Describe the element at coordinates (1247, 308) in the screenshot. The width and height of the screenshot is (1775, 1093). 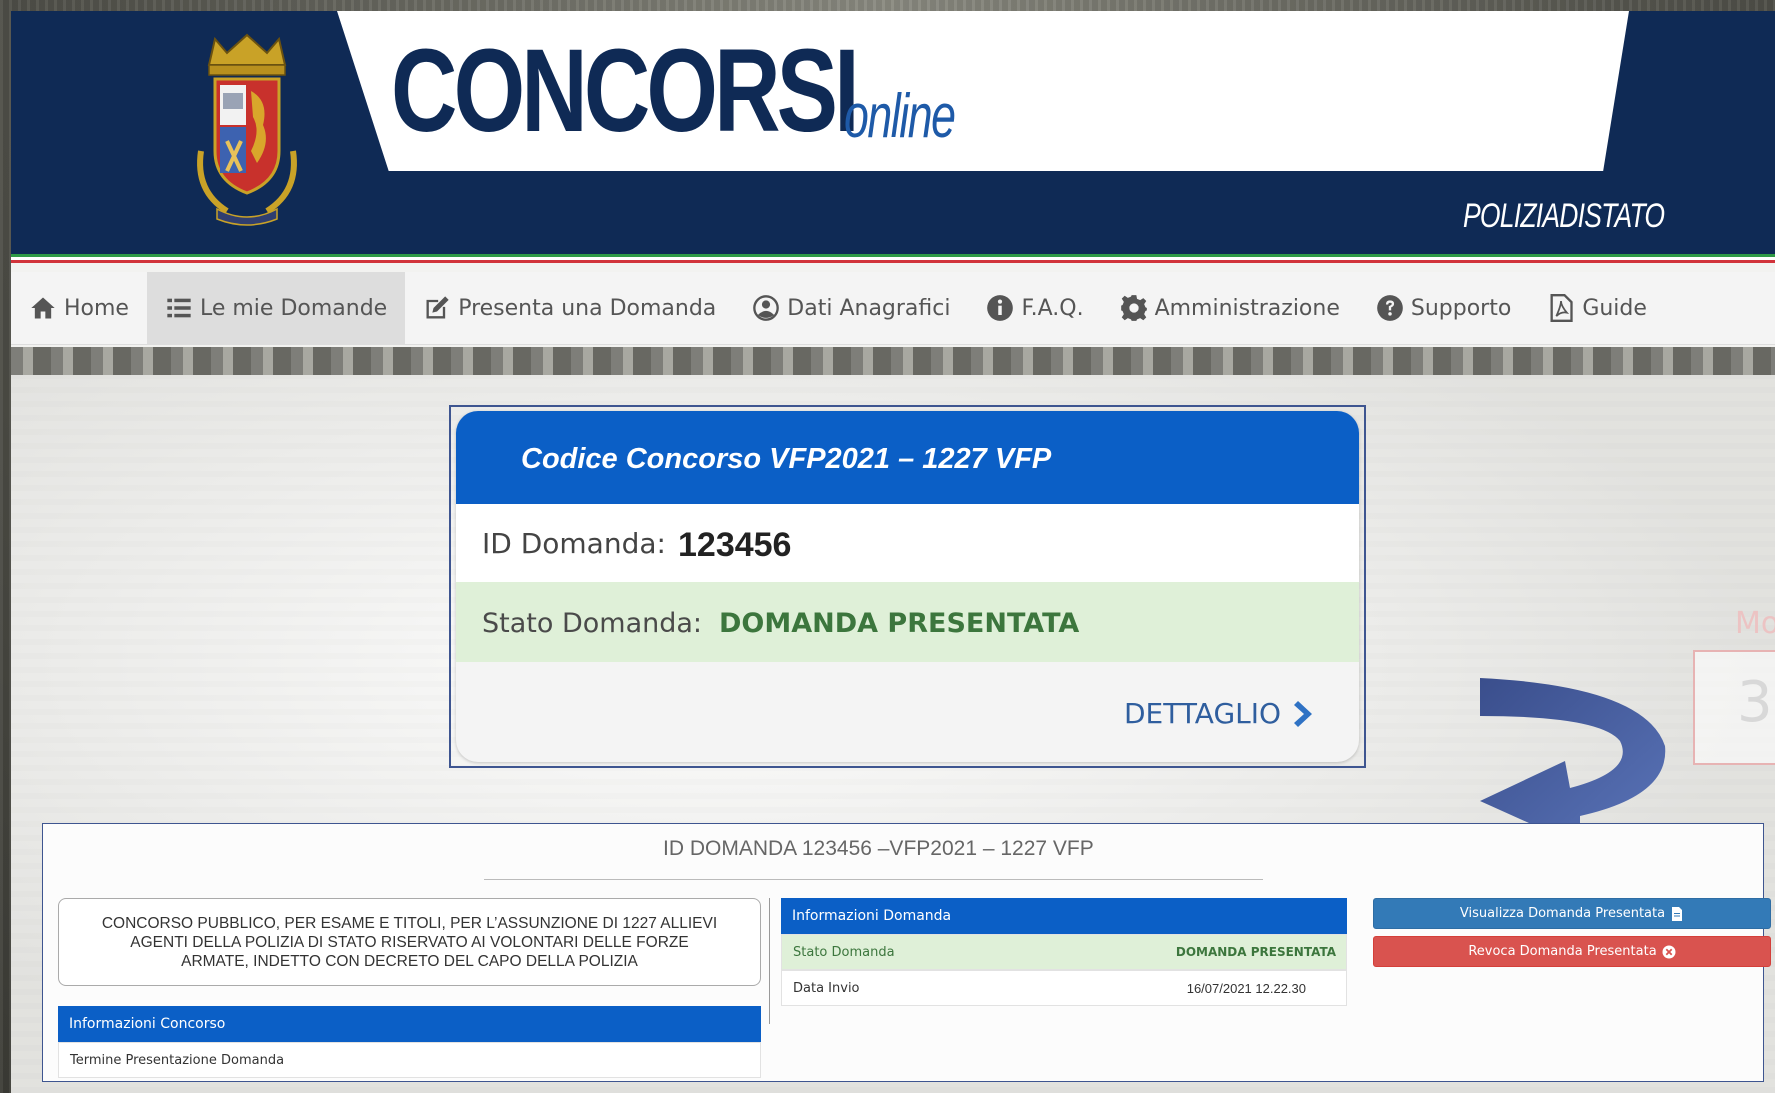
I see `nav-label: Amministrazione` at that location.